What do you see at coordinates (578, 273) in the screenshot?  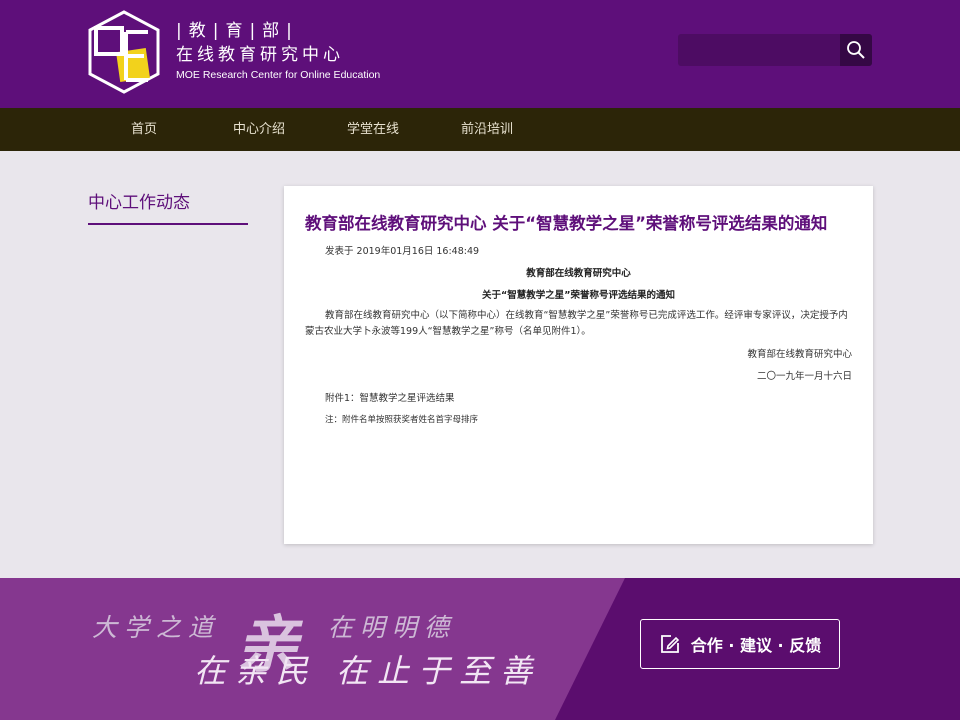 I see `article-org-heading: 教育部在线教育研究中心` at bounding box center [578, 273].